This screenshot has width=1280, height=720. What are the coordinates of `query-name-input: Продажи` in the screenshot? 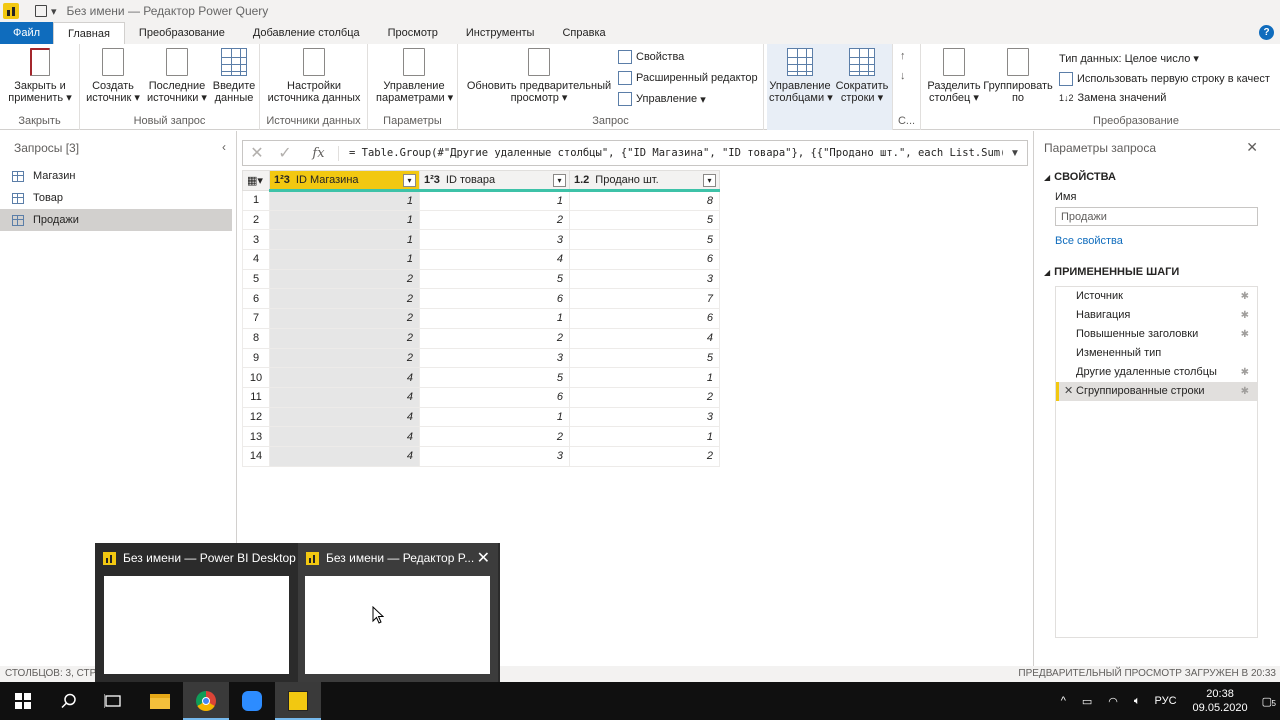 It's located at (1156, 216).